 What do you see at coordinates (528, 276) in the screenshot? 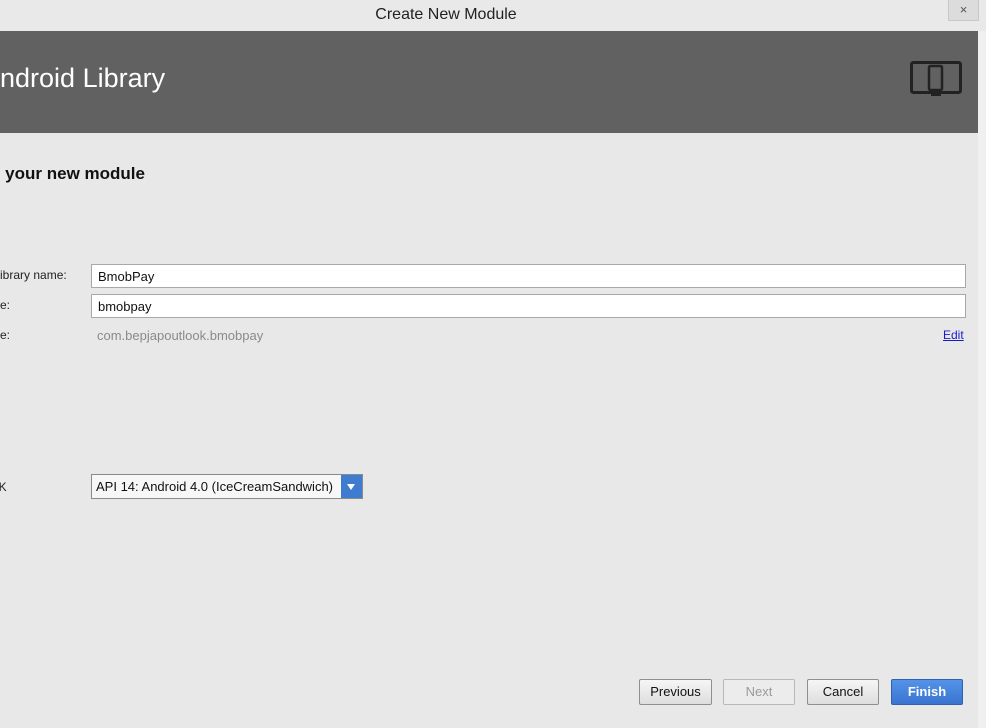
I see `library-name-input` at bounding box center [528, 276].